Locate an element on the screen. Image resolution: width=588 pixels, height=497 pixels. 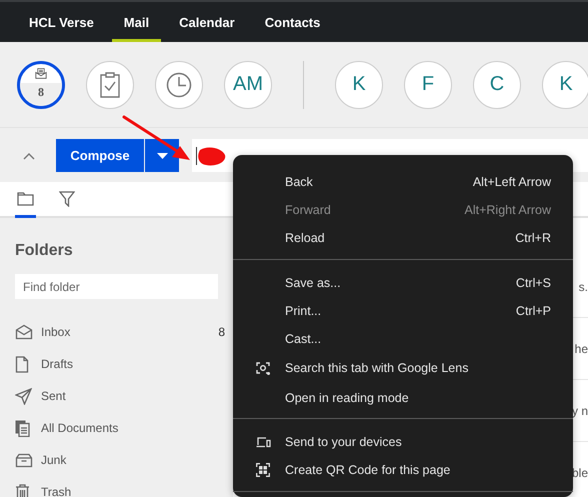
document-icon is located at coordinates (22, 364).